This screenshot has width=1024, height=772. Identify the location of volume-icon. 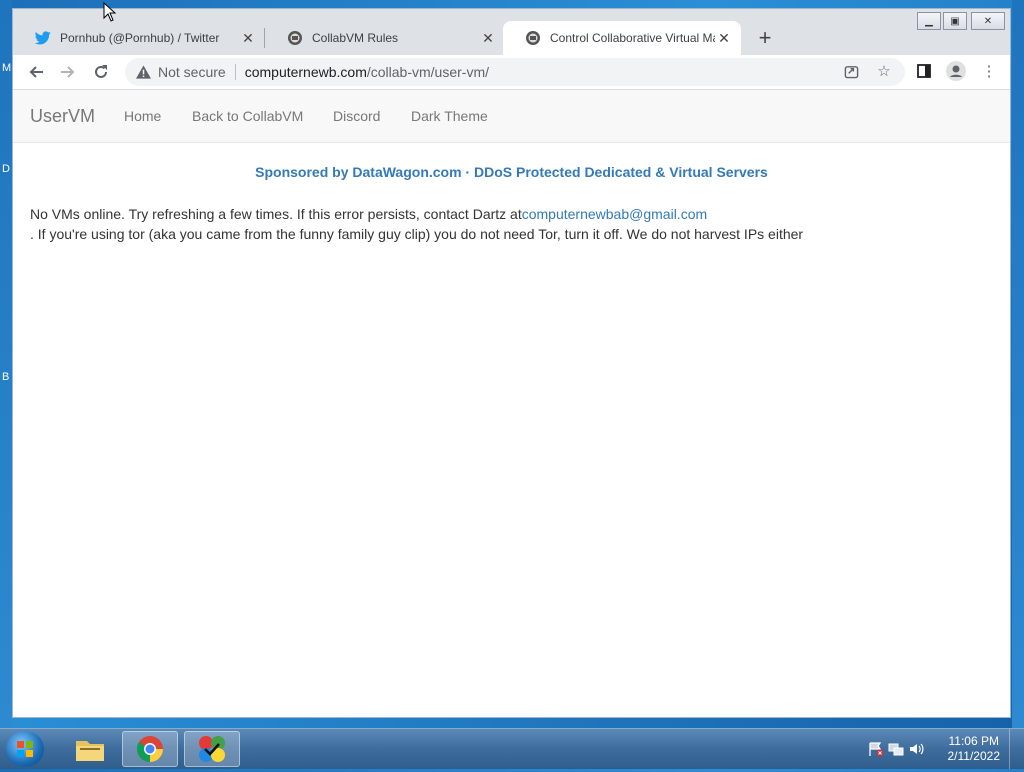
(916, 751).